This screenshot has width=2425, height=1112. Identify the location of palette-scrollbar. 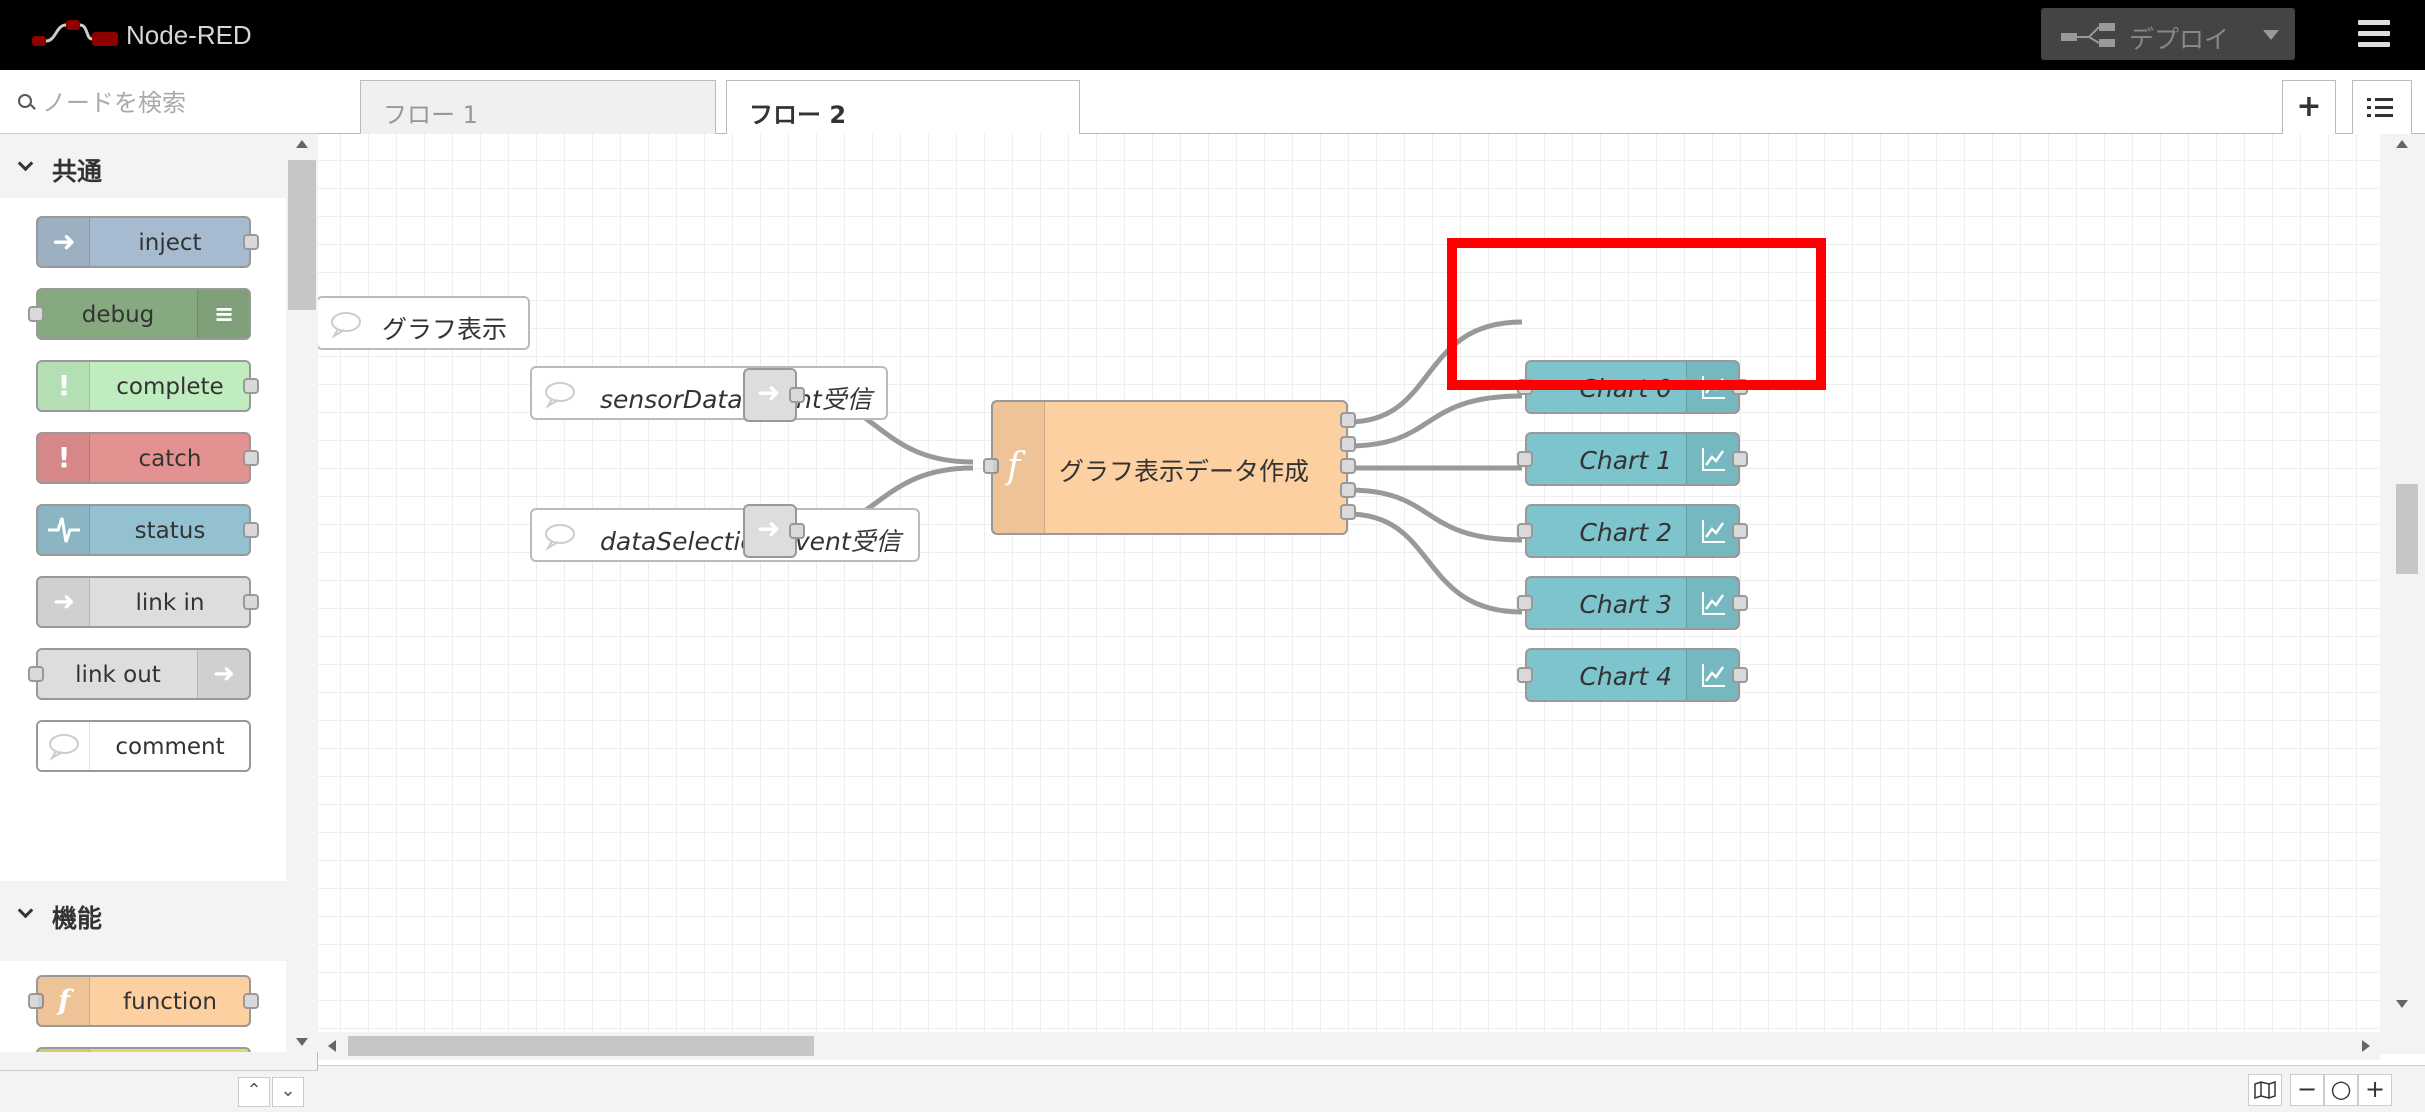
(302, 593).